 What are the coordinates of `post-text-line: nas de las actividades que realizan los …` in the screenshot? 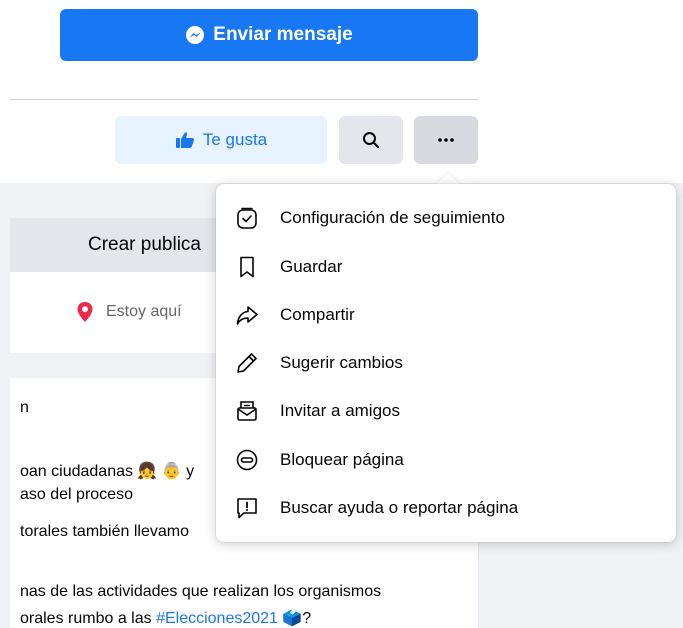 It's located at (201, 591).